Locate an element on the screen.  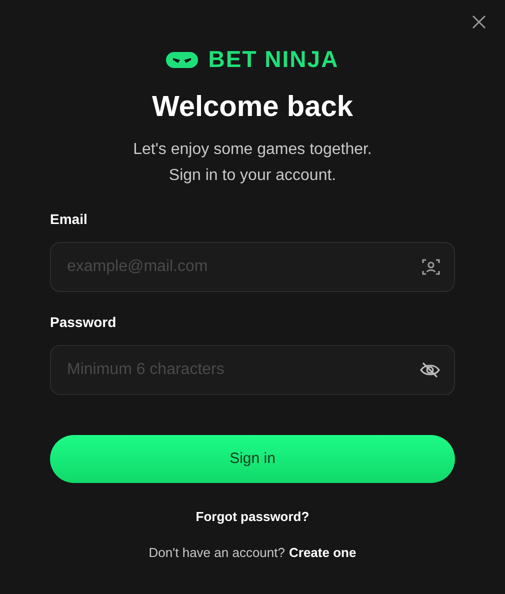
field-label: Password is located at coordinates (84, 322).